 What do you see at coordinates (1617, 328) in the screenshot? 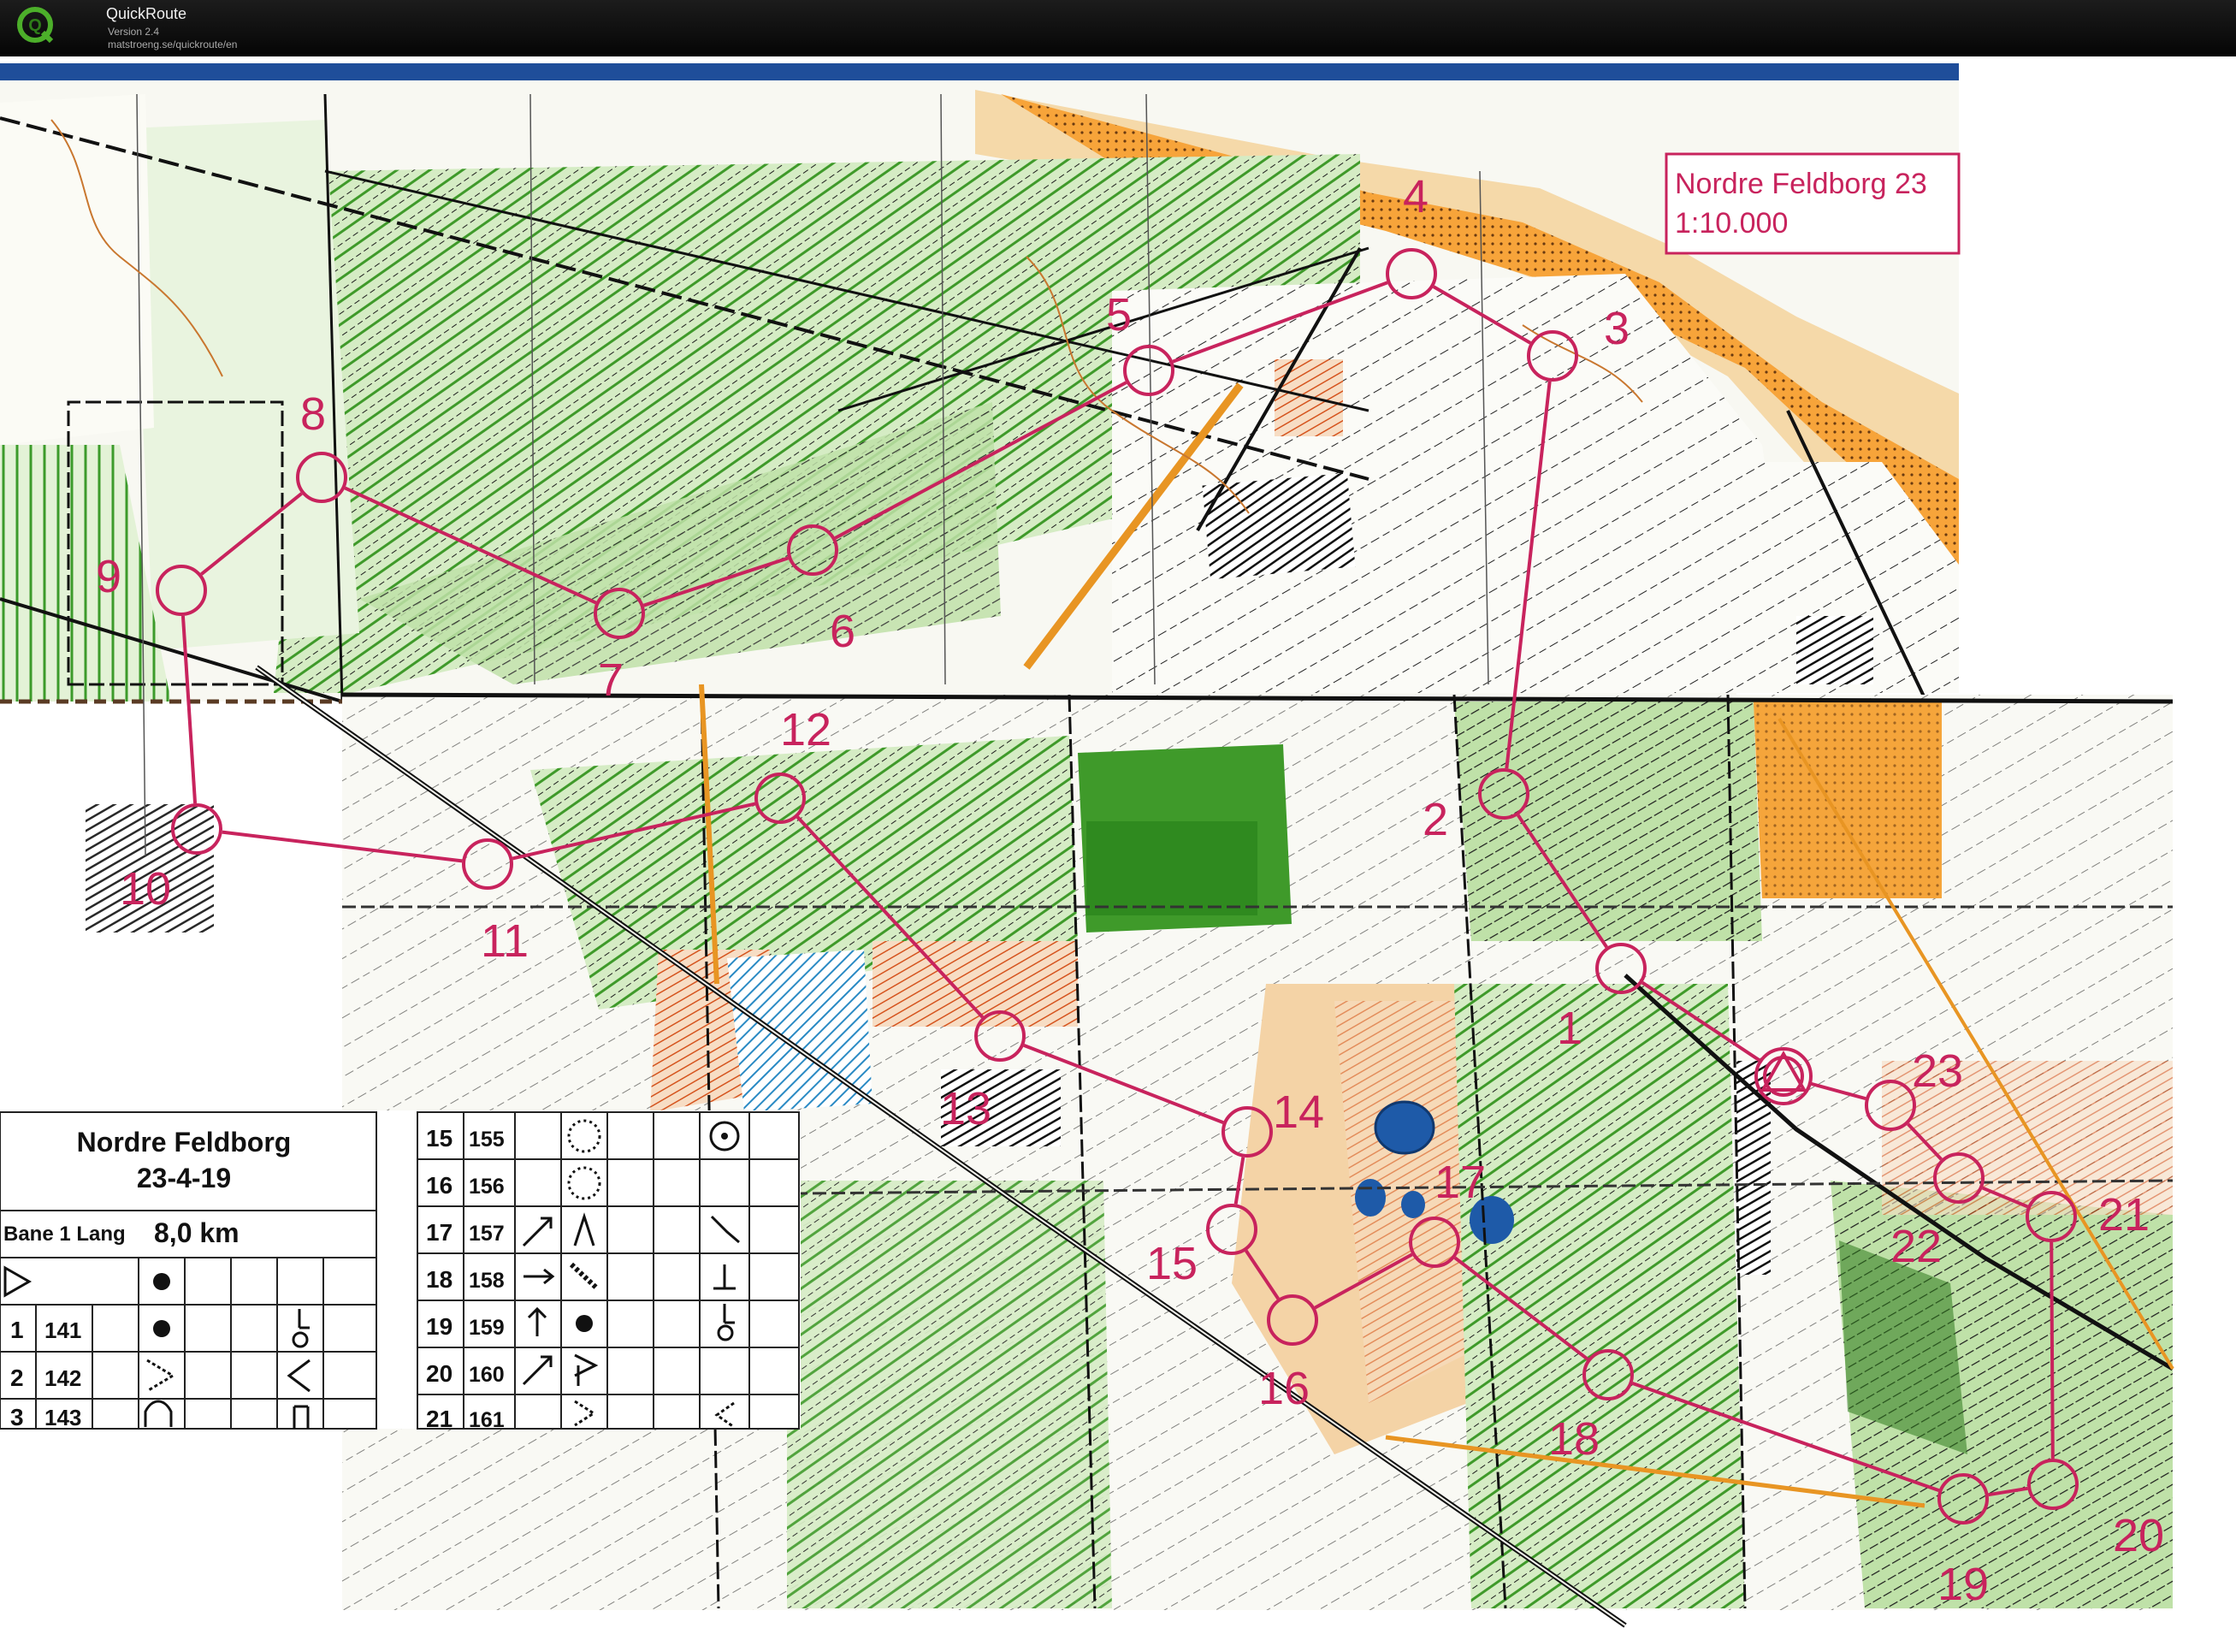
I see `control-number-label: 3` at bounding box center [1617, 328].